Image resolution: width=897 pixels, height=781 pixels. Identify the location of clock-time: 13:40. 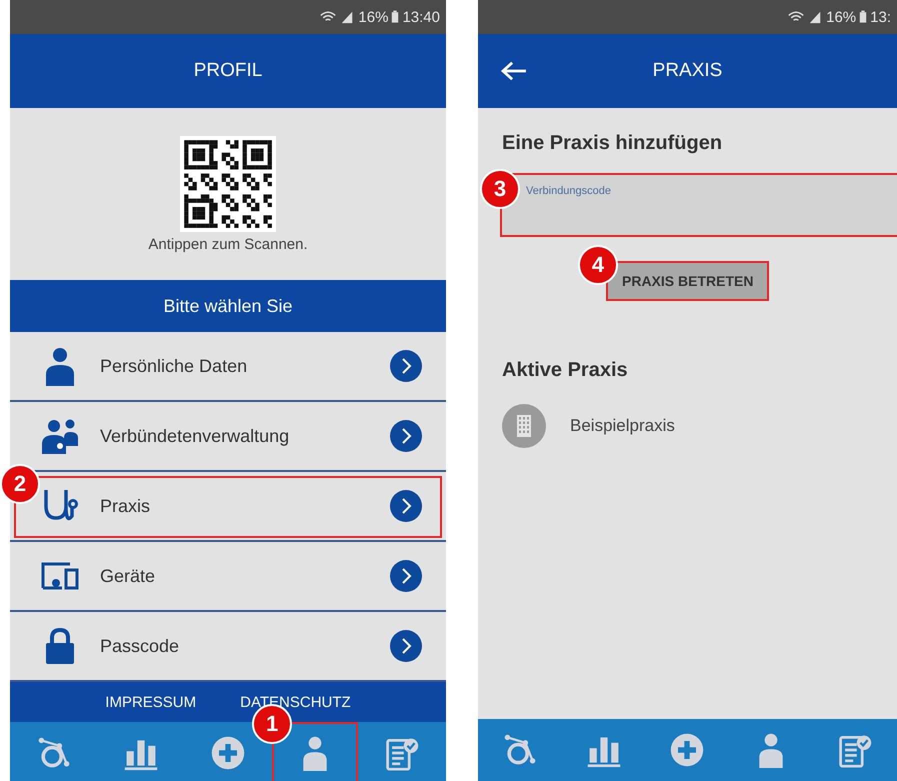
(421, 17).